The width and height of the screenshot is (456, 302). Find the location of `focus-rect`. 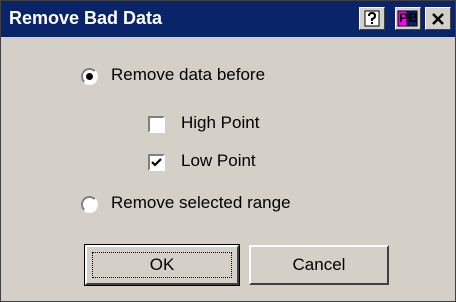

focus-rect is located at coordinates (162, 265).